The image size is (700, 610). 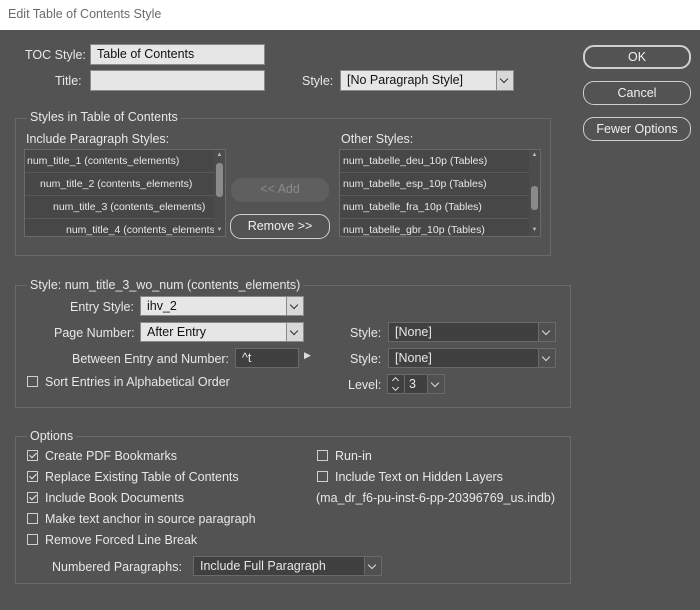 I want to click on cancel-button: Cancel, so click(x=637, y=93).